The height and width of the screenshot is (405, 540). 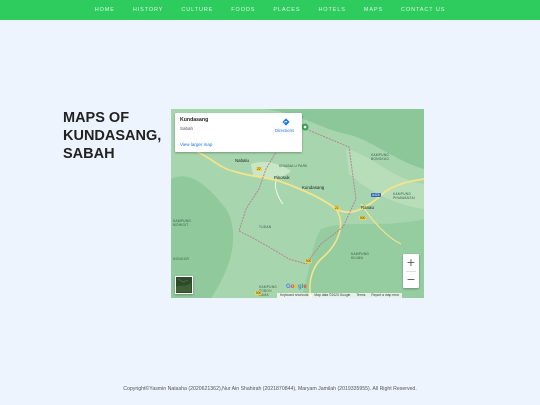 What do you see at coordinates (89, 154) in the screenshot?
I see `page-title-line3: SABAH` at bounding box center [89, 154].